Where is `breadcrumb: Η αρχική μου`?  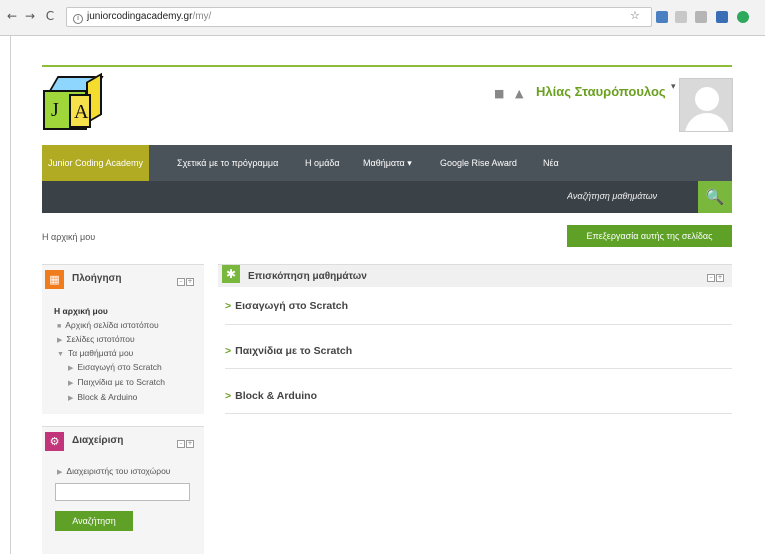
breadcrumb: Η αρχική μου is located at coordinates (68, 237).